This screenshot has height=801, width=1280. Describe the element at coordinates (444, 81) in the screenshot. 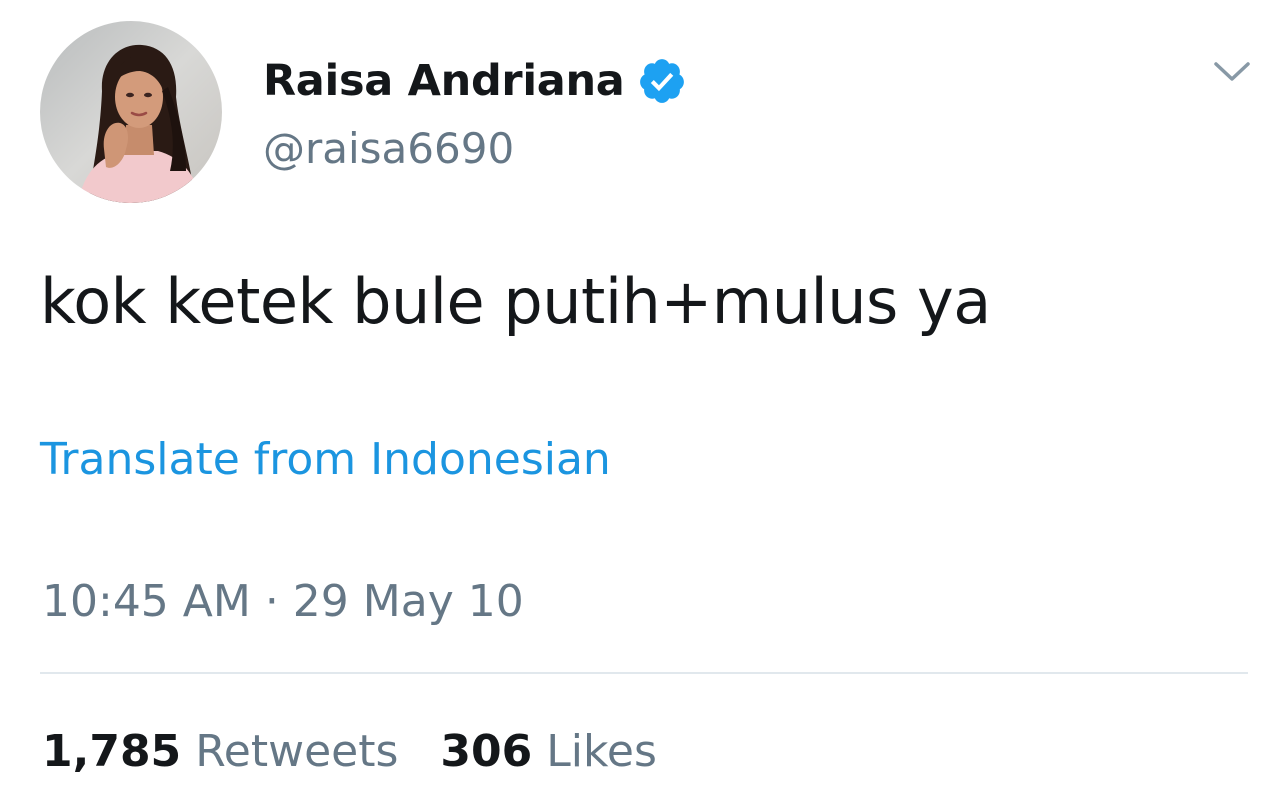

I see `display-name: Raisa Andriana` at that location.